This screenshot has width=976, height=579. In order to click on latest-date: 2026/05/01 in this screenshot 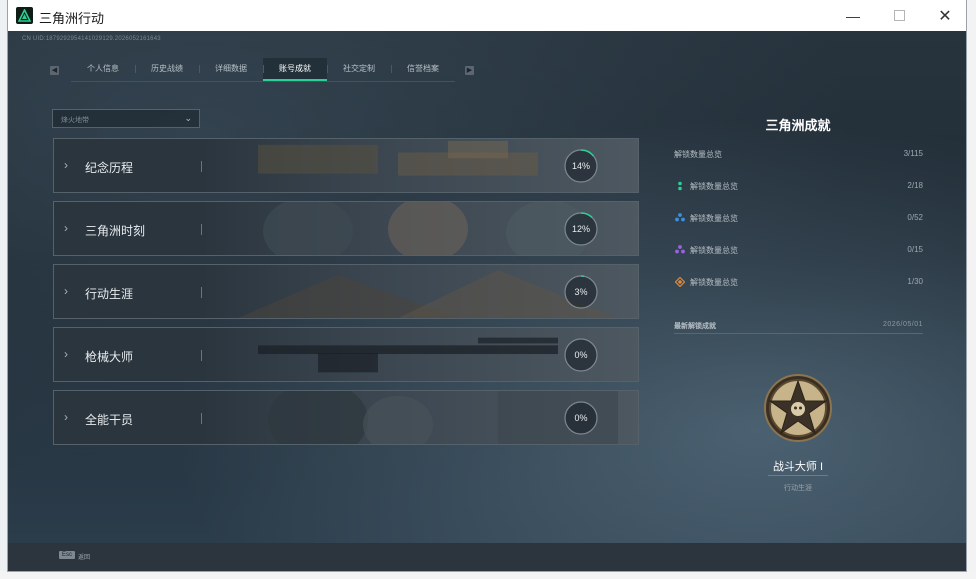, I will do `click(902, 324)`.